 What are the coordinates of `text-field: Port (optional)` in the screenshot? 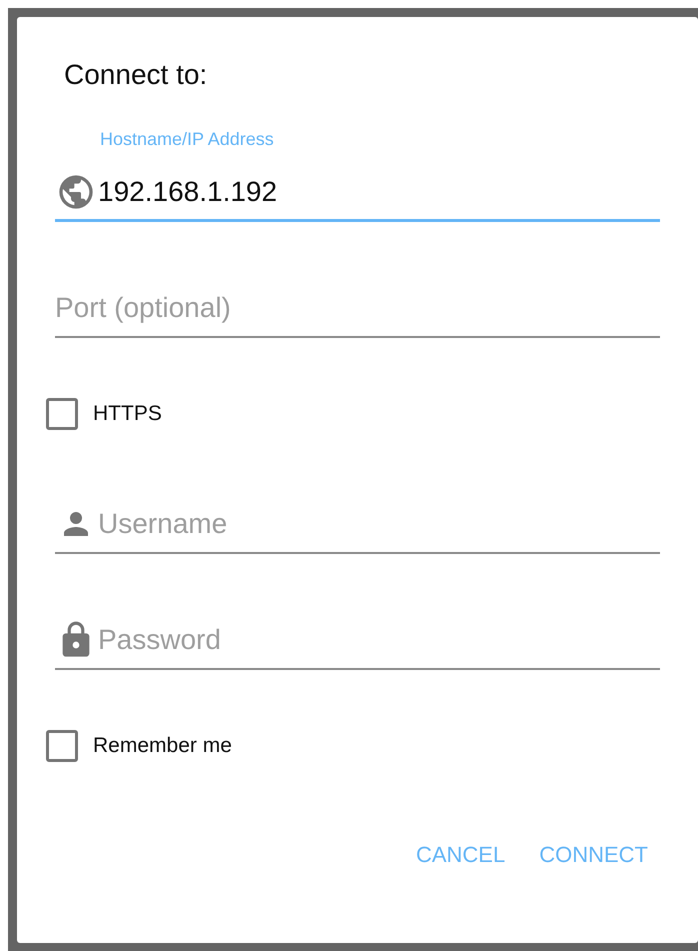 It's located at (357, 308).